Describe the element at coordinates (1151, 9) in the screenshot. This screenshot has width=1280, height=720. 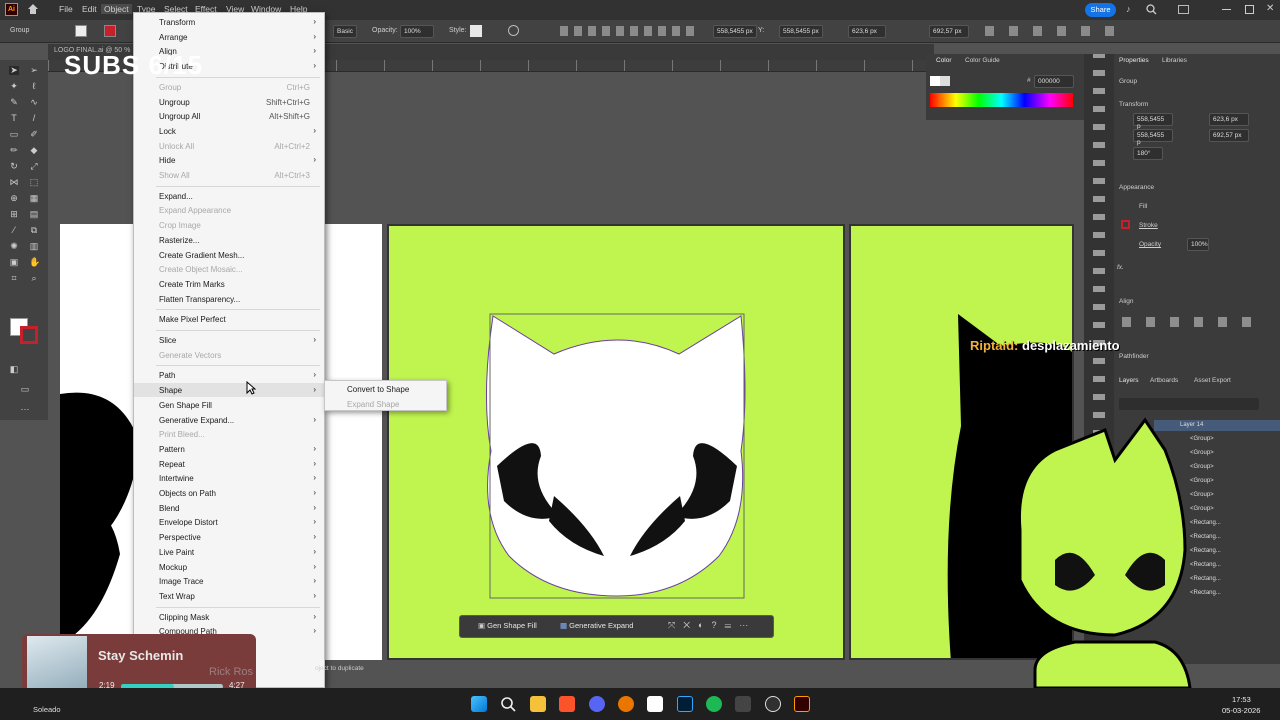
I see `search-icon` at that location.